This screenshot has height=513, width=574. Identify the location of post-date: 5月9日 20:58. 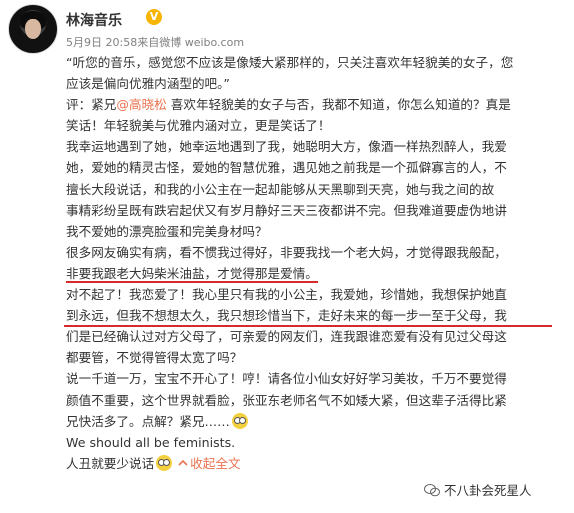
(101, 42).